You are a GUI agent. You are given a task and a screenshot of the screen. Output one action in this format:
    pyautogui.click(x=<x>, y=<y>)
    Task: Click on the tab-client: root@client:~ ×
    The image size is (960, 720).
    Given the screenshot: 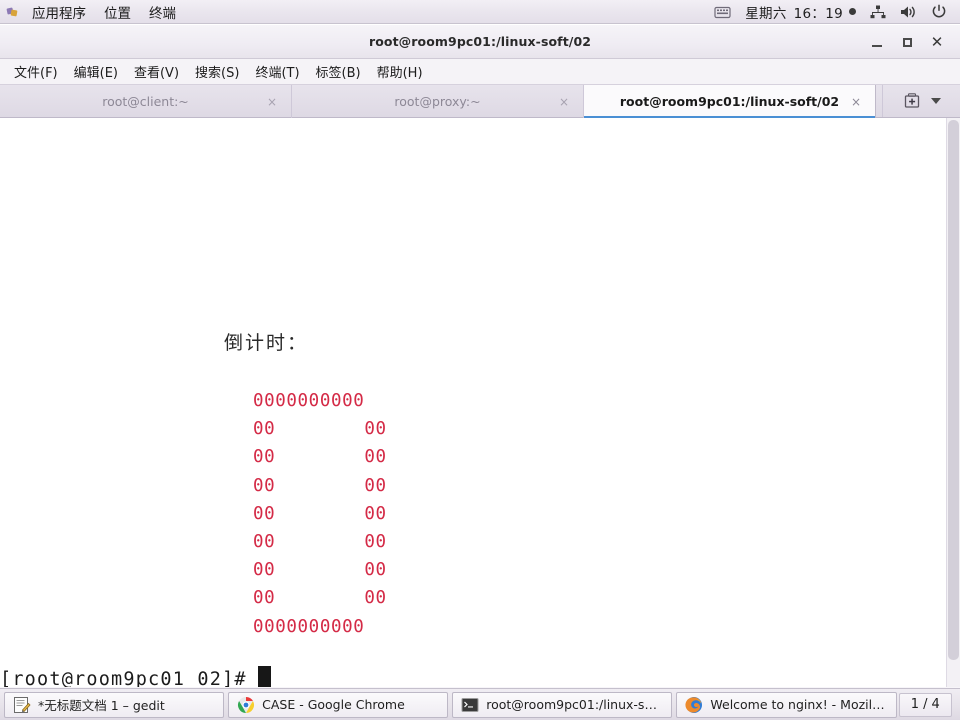 What is the action you would take?
    pyautogui.click(x=146, y=101)
    